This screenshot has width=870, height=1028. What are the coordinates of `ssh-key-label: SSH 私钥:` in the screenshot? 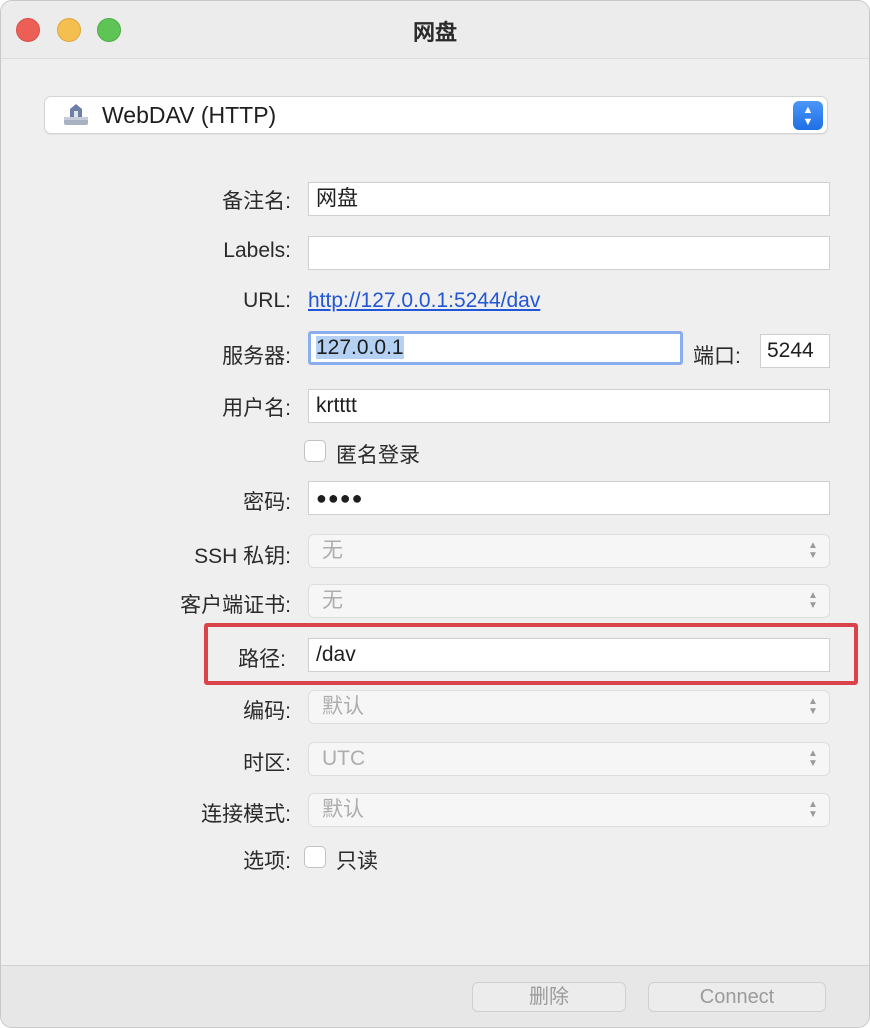 It's located at (242, 556).